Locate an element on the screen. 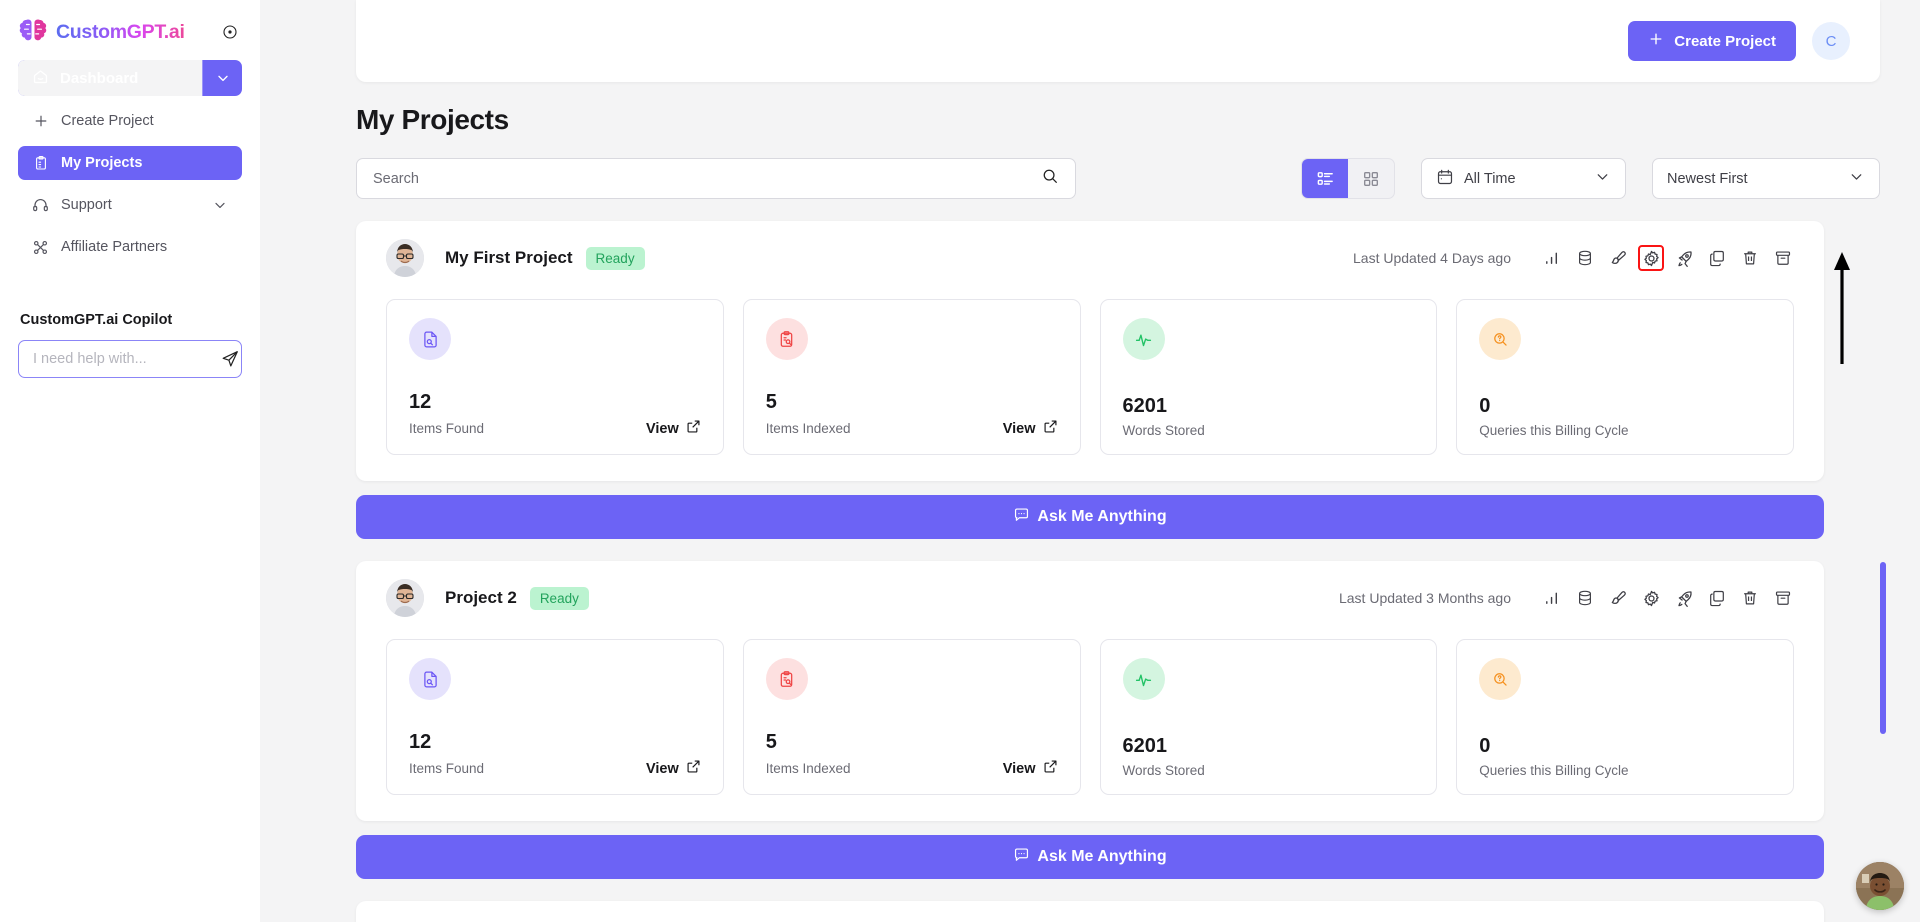  stat-card: 12 Items Found View is located at coordinates (555, 717).